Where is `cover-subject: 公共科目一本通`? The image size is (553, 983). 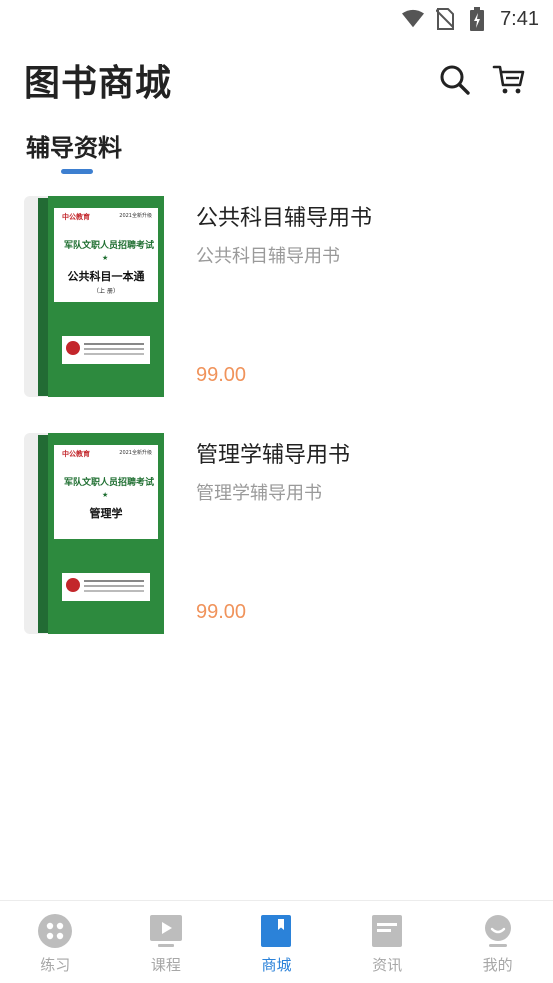
cover-subject: 公共科目一本通 is located at coordinates (106, 276).